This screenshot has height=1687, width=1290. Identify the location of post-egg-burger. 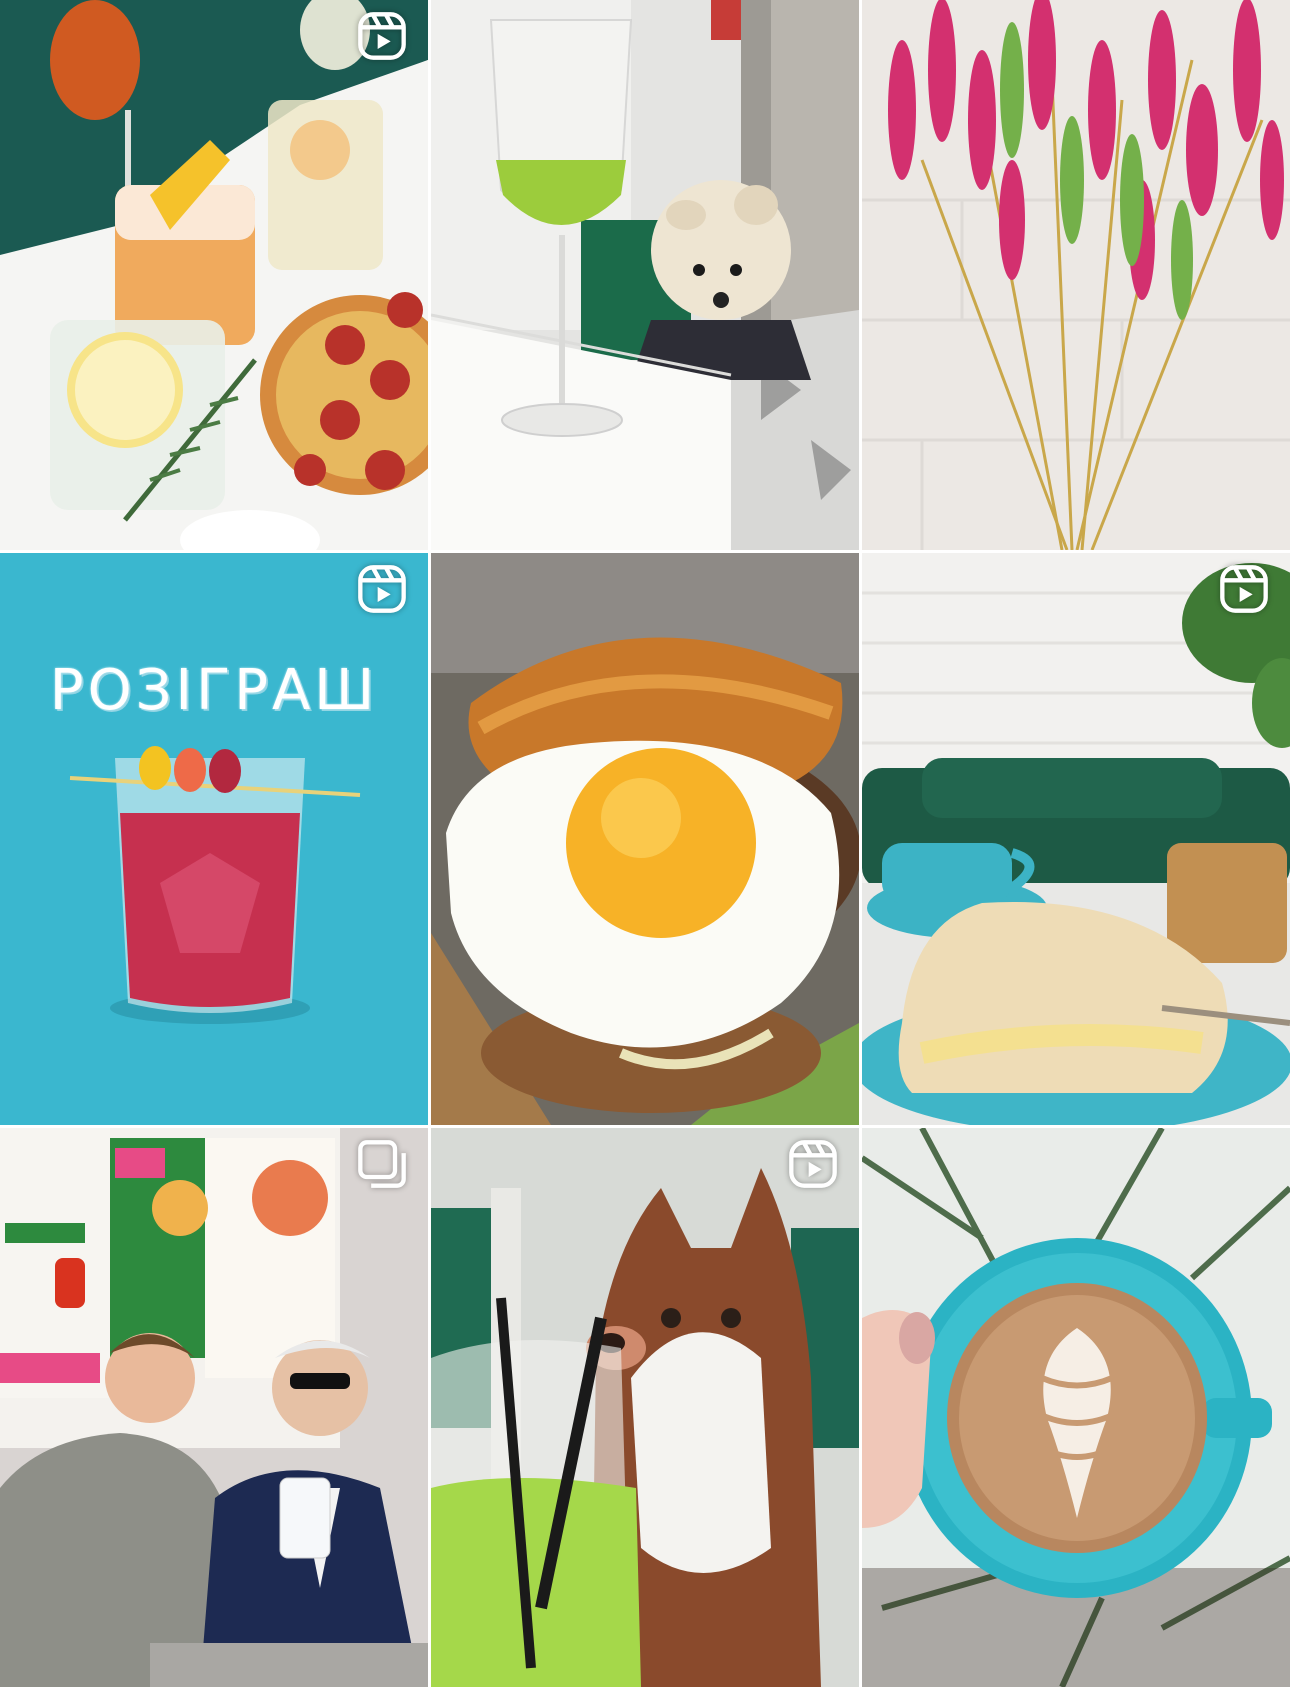
(645, 839).